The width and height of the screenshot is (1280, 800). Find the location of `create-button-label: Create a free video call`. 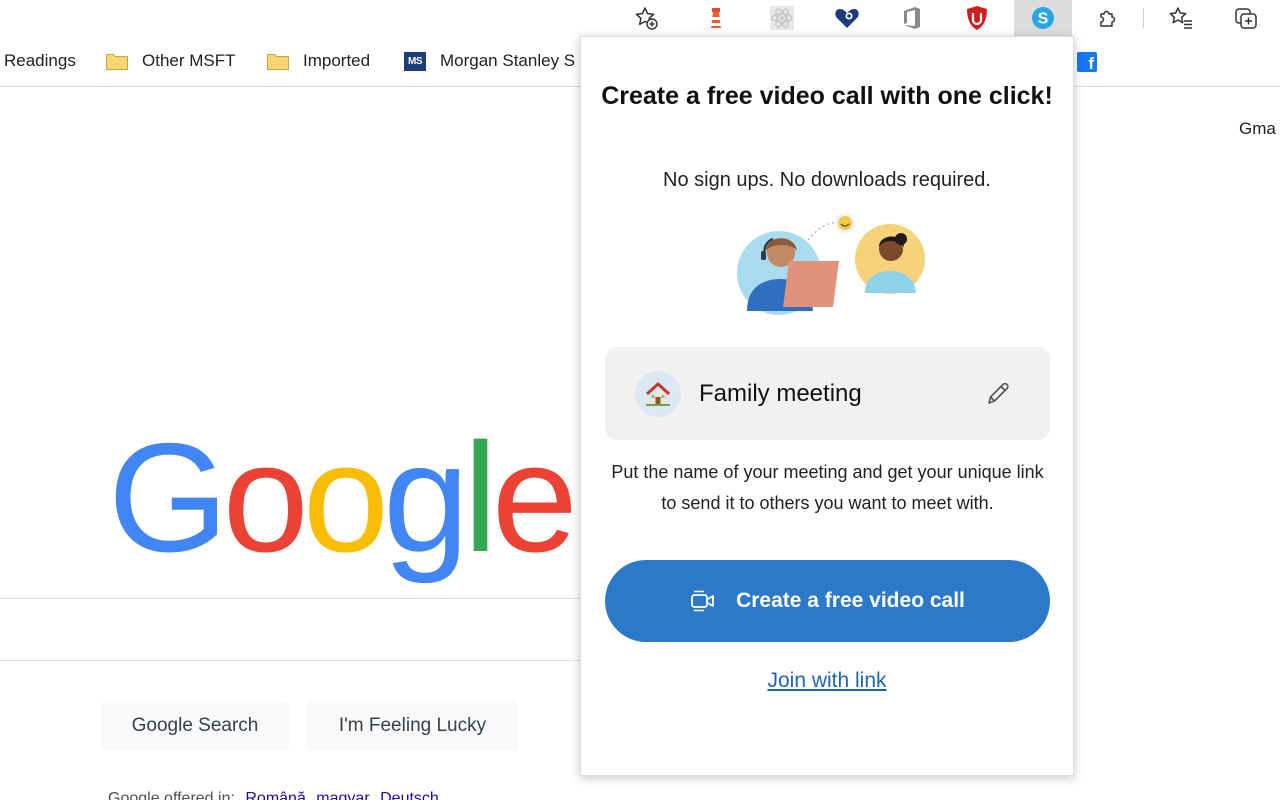

create-button-label: Create a free video call is located at coordinates (850, 600).